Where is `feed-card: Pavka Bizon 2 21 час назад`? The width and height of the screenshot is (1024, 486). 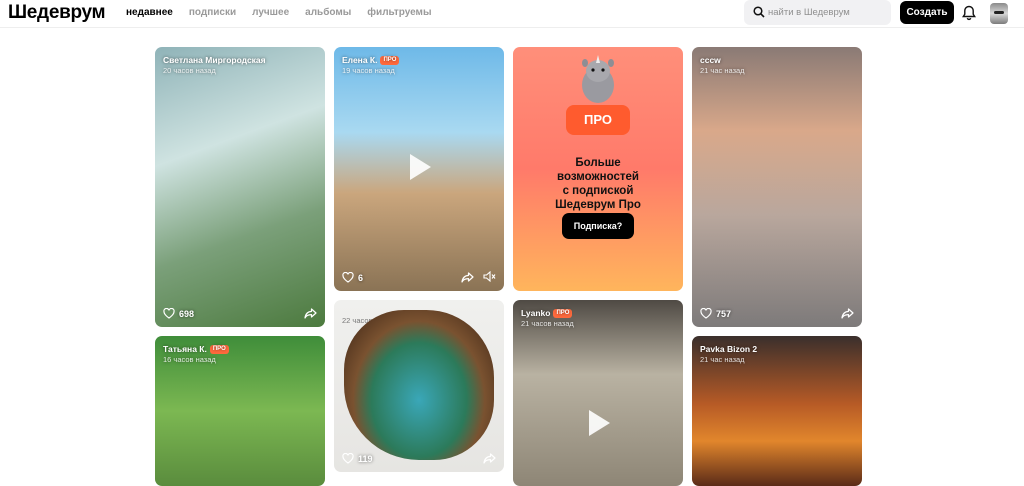
feed-card: Pavka Bizon 2 21 час назад is located at coordinates (777, 411).